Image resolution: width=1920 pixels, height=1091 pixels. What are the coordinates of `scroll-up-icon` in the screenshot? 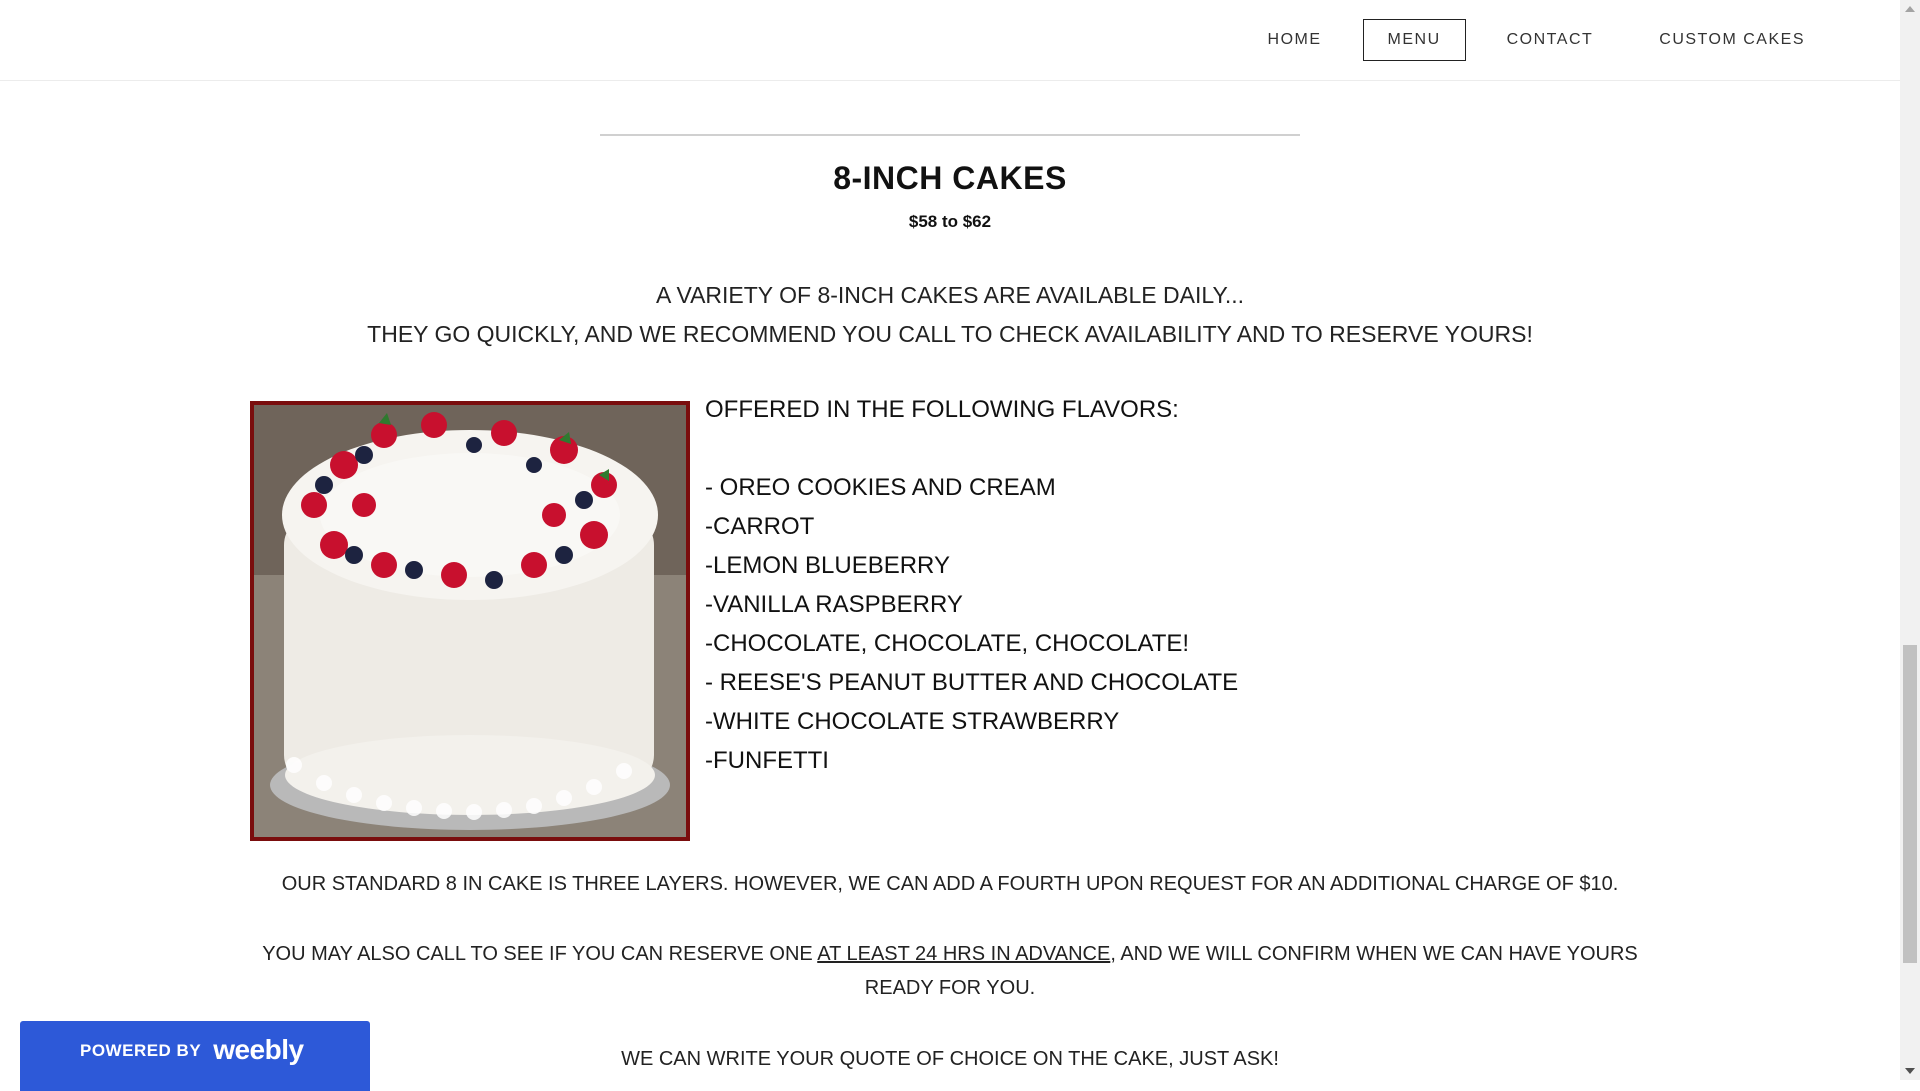 It's located at (1910, 9).